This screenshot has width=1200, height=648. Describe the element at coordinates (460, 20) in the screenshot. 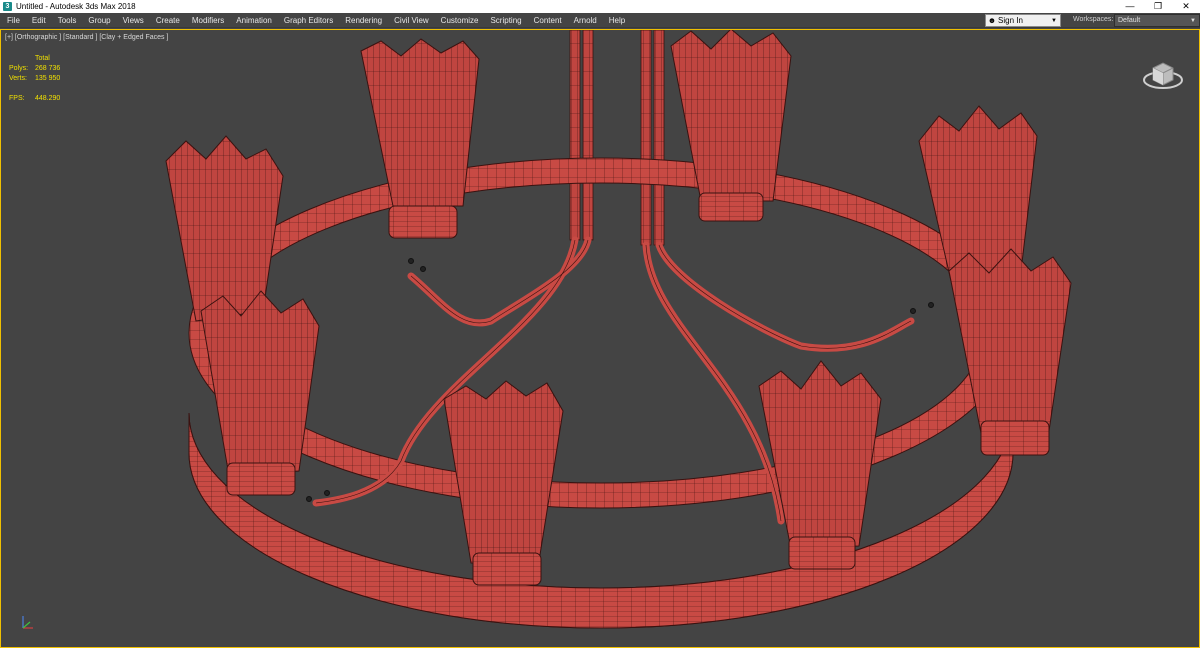

I see `menu-customize: Customize` at that location.